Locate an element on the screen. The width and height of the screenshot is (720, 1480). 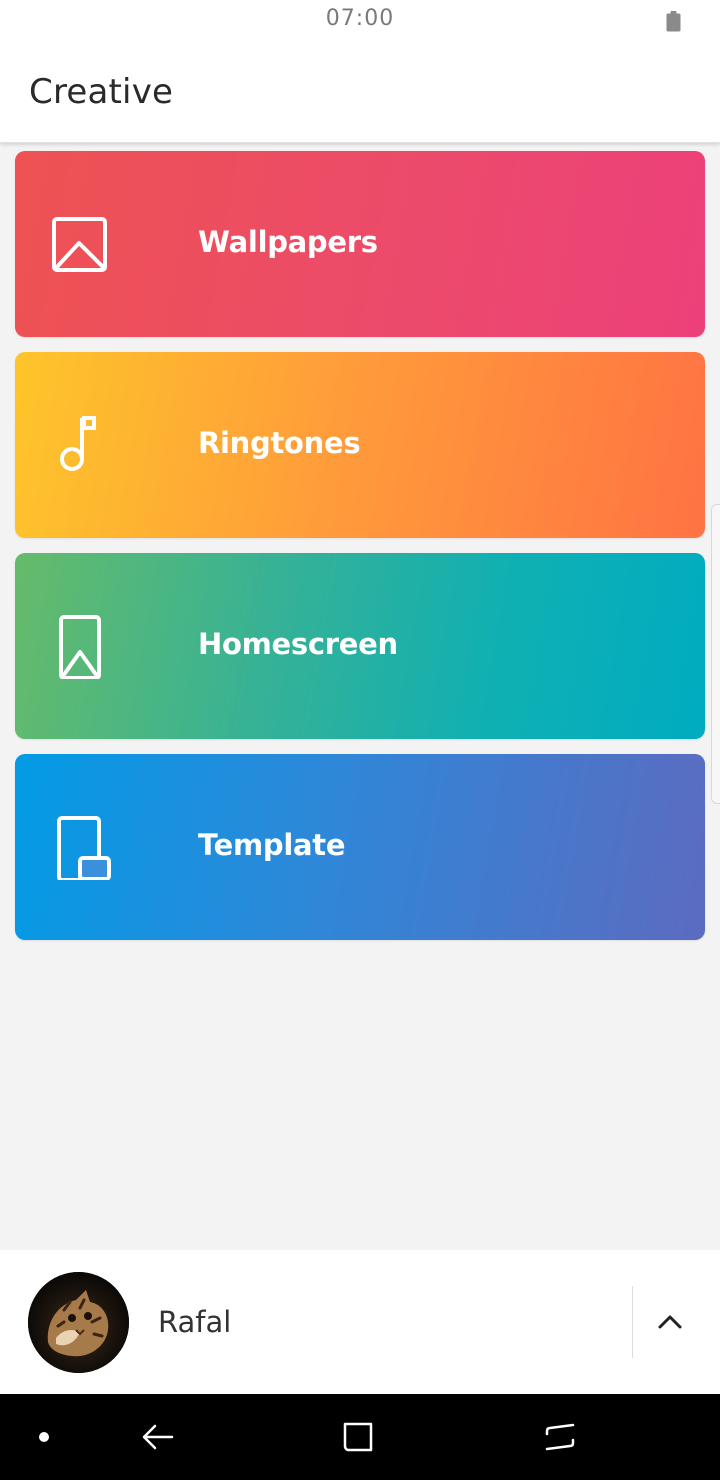
status-bar: 07:00 is located at coordinates (360, 21).